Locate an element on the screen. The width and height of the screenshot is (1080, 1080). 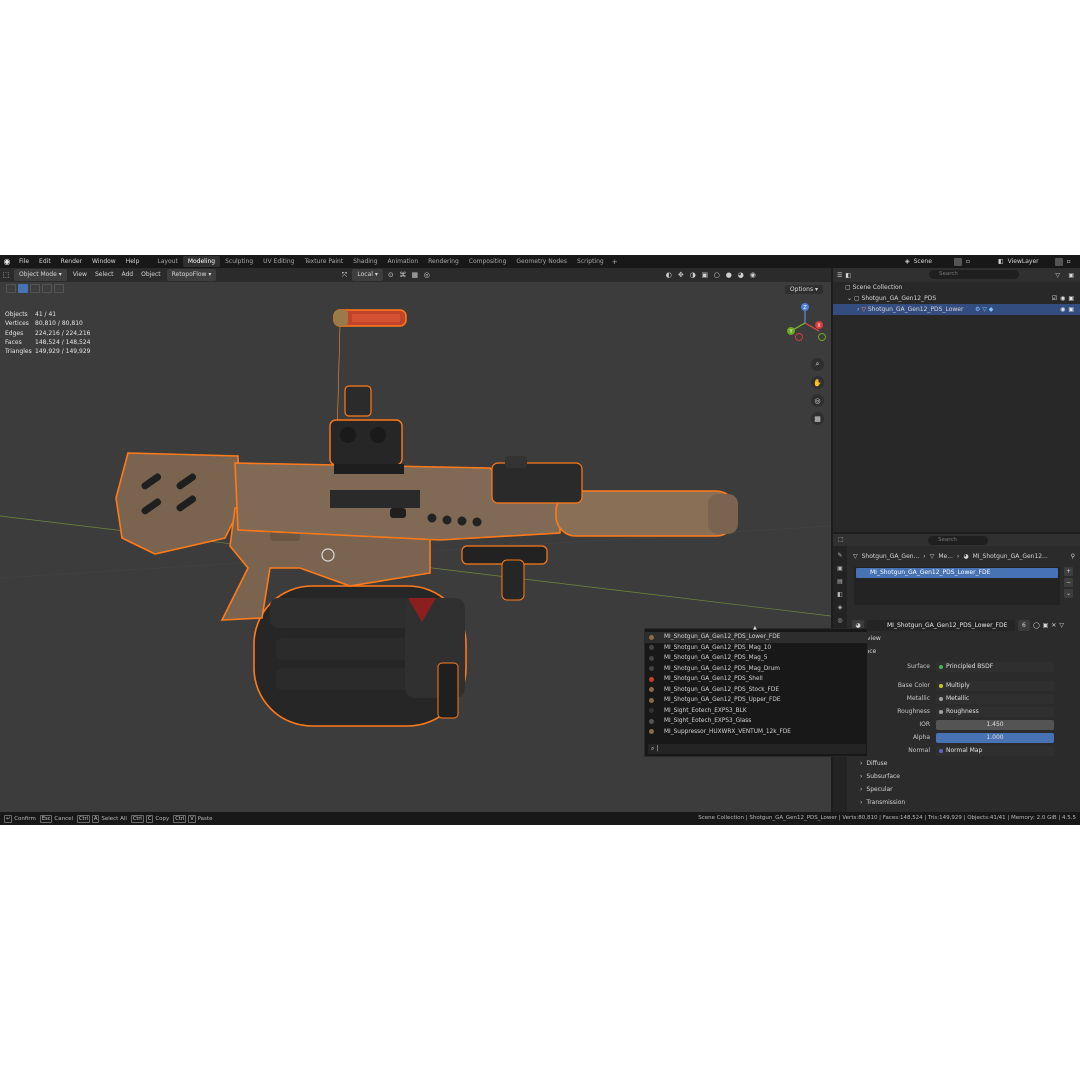
shading-material-icon: ◕ is located at coordinates (741, 275).